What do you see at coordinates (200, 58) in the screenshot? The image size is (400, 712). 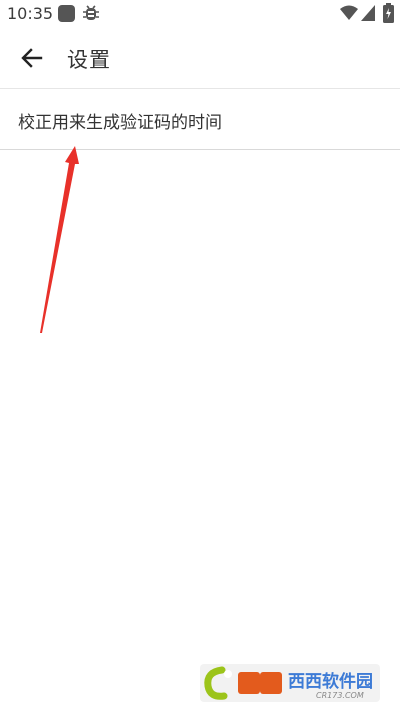 I see `app-bar: 设置` at bounding box center [200, 58].